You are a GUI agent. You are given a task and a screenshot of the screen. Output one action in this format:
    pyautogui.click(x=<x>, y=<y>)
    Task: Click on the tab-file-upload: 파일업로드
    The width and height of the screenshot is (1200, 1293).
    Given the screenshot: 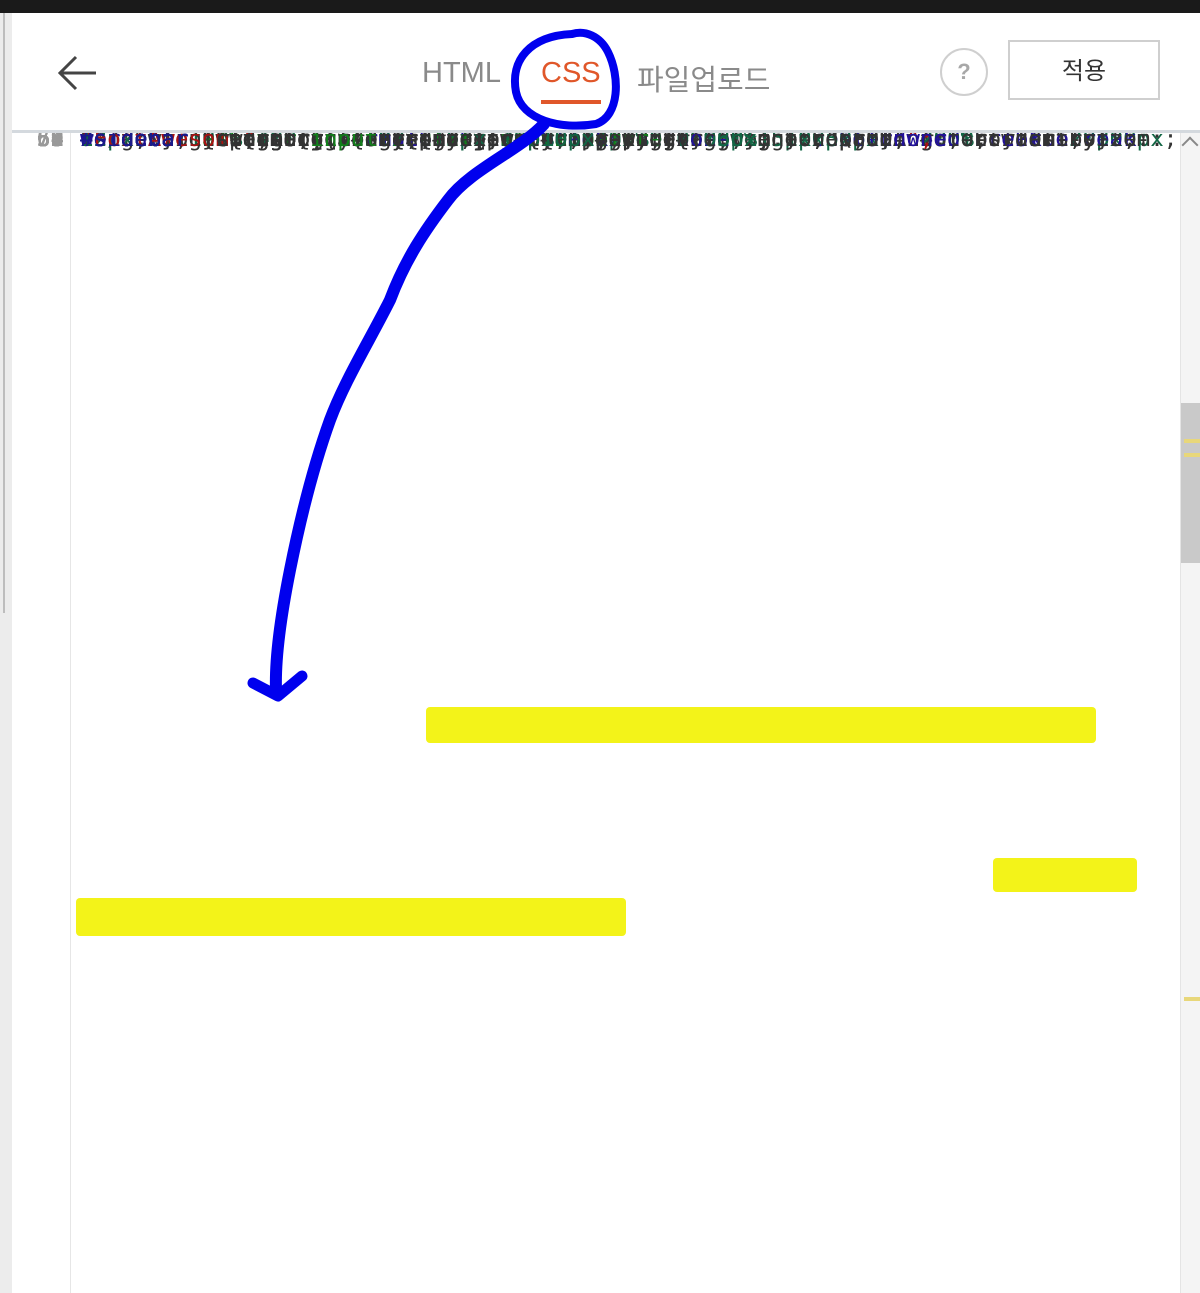 What is the action you would take?
    pyautogui.click(x=703, y=78)
    